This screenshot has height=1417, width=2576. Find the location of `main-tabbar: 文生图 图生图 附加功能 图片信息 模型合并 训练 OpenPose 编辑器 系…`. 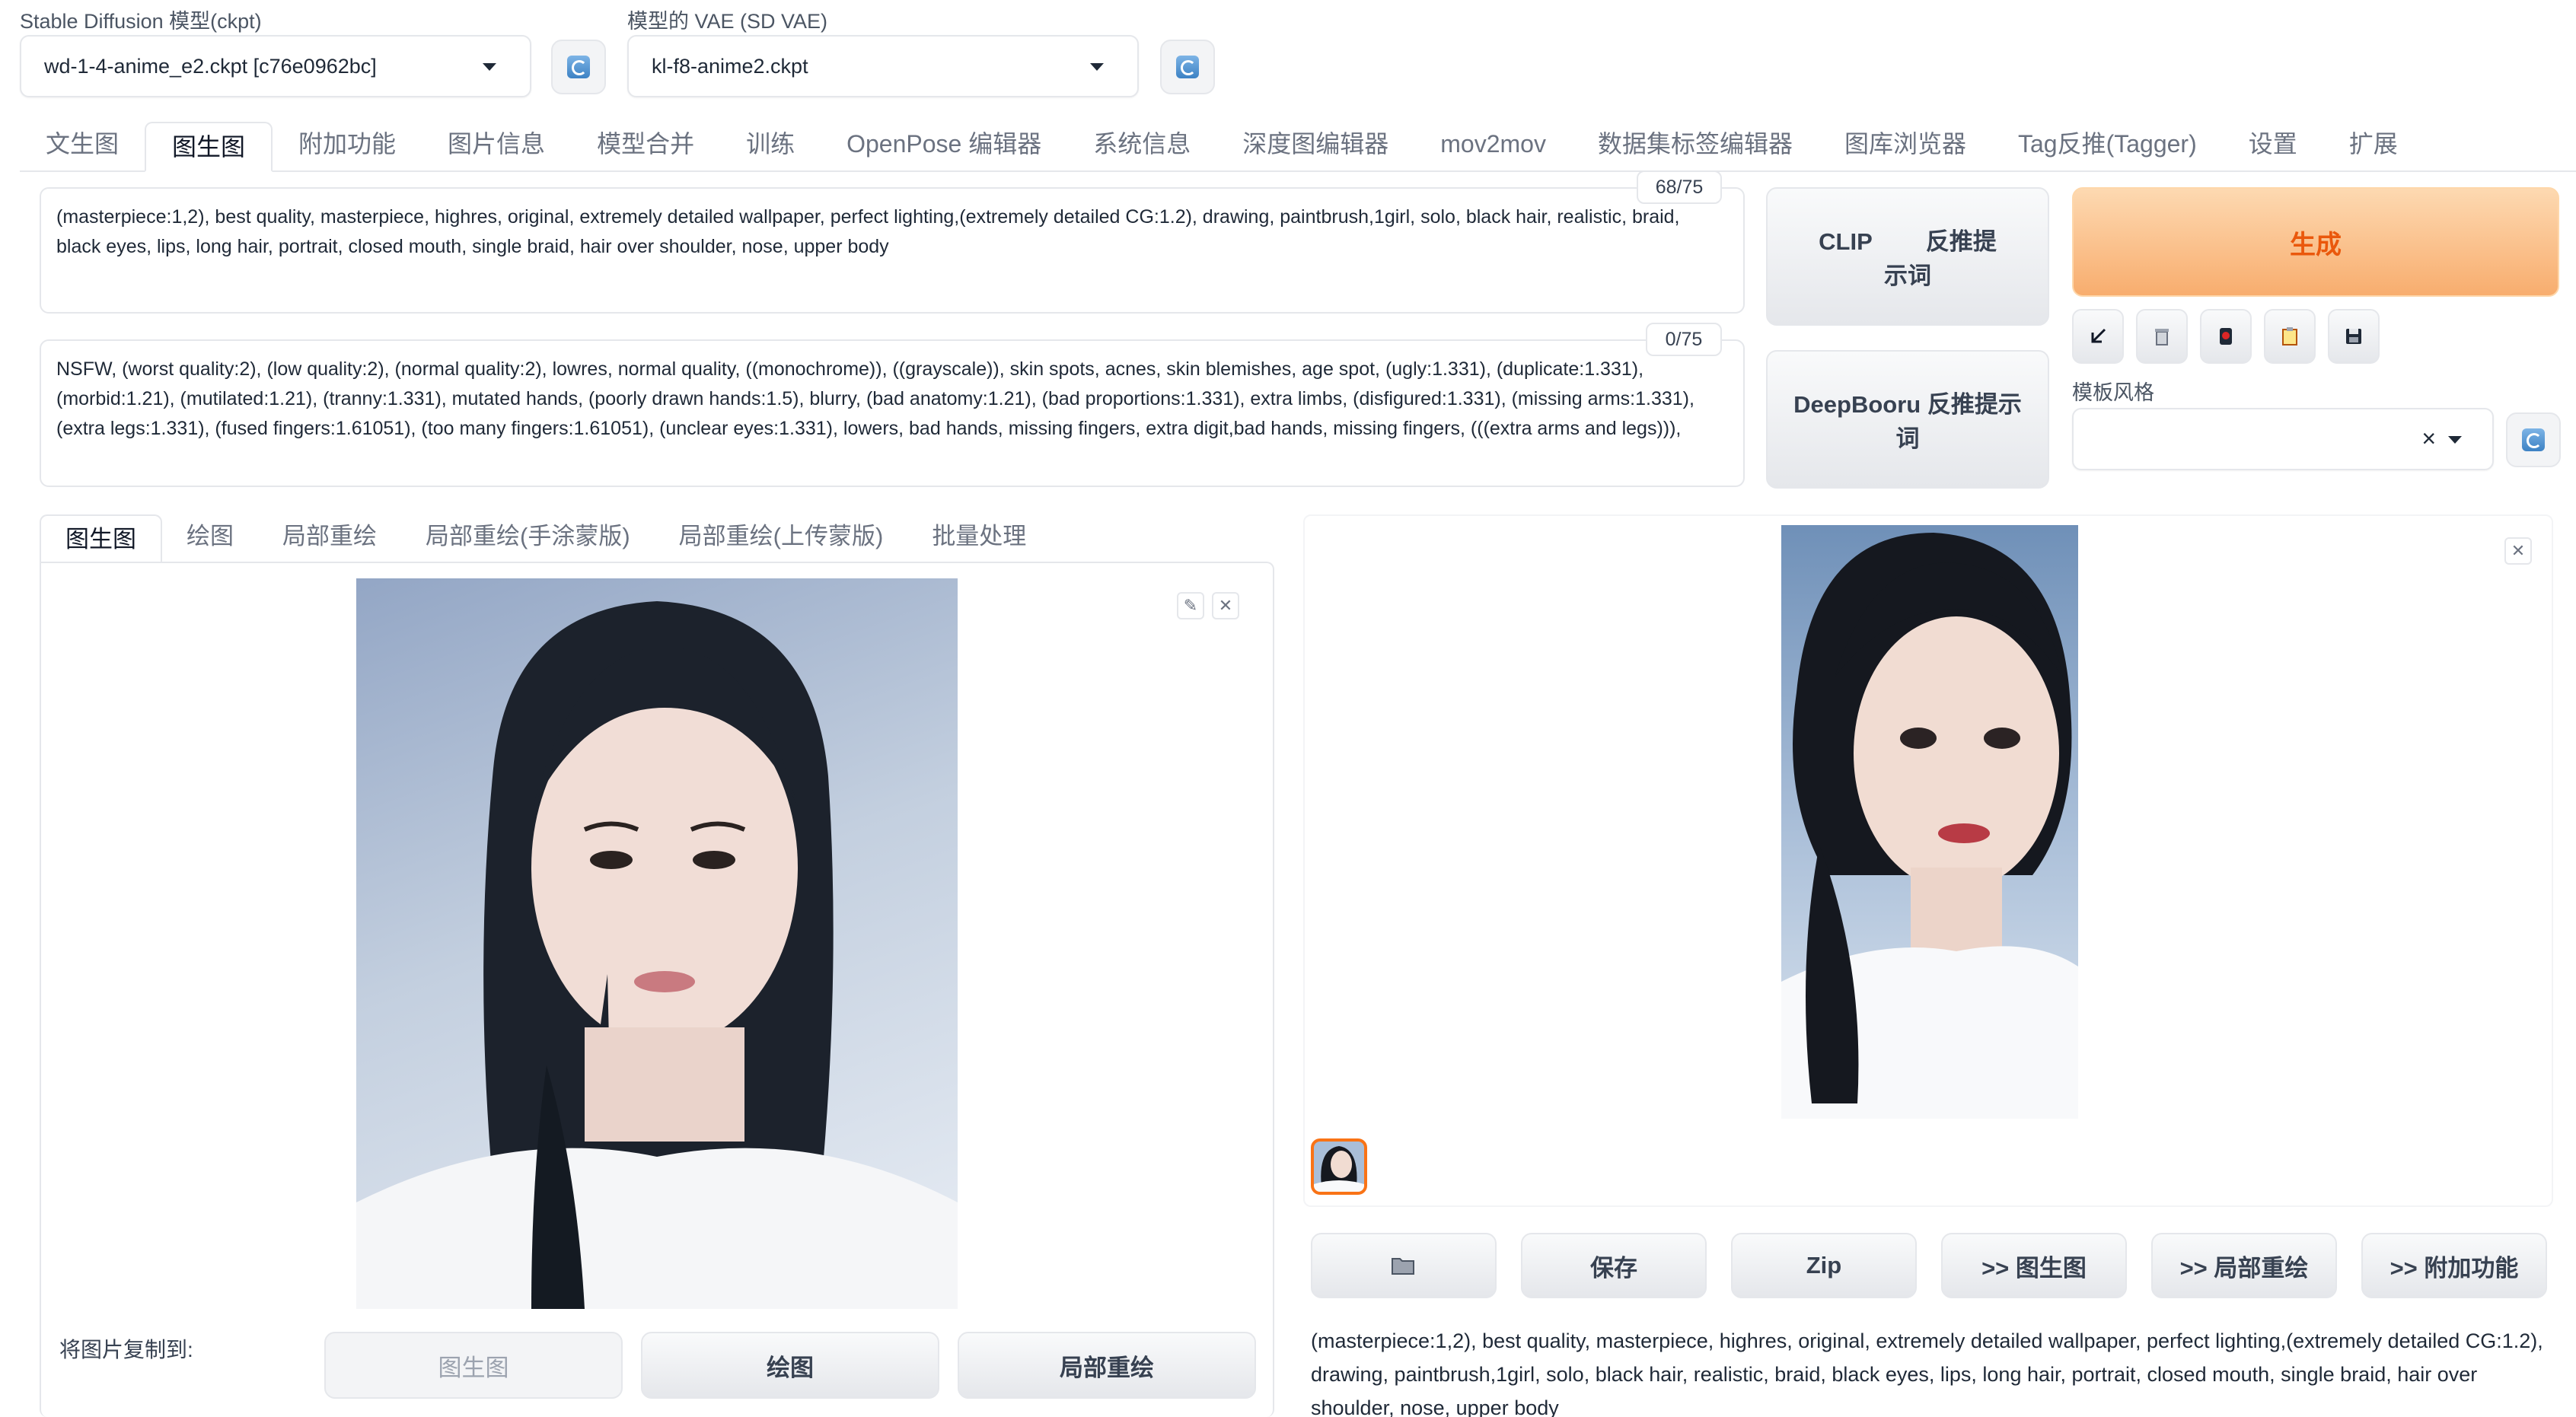

main-tabbar: 文生图 图生图 附加功能 图片信息 模型合并 训练 OpenPose 编辑器 系… is located at coordinates (1298, 146).